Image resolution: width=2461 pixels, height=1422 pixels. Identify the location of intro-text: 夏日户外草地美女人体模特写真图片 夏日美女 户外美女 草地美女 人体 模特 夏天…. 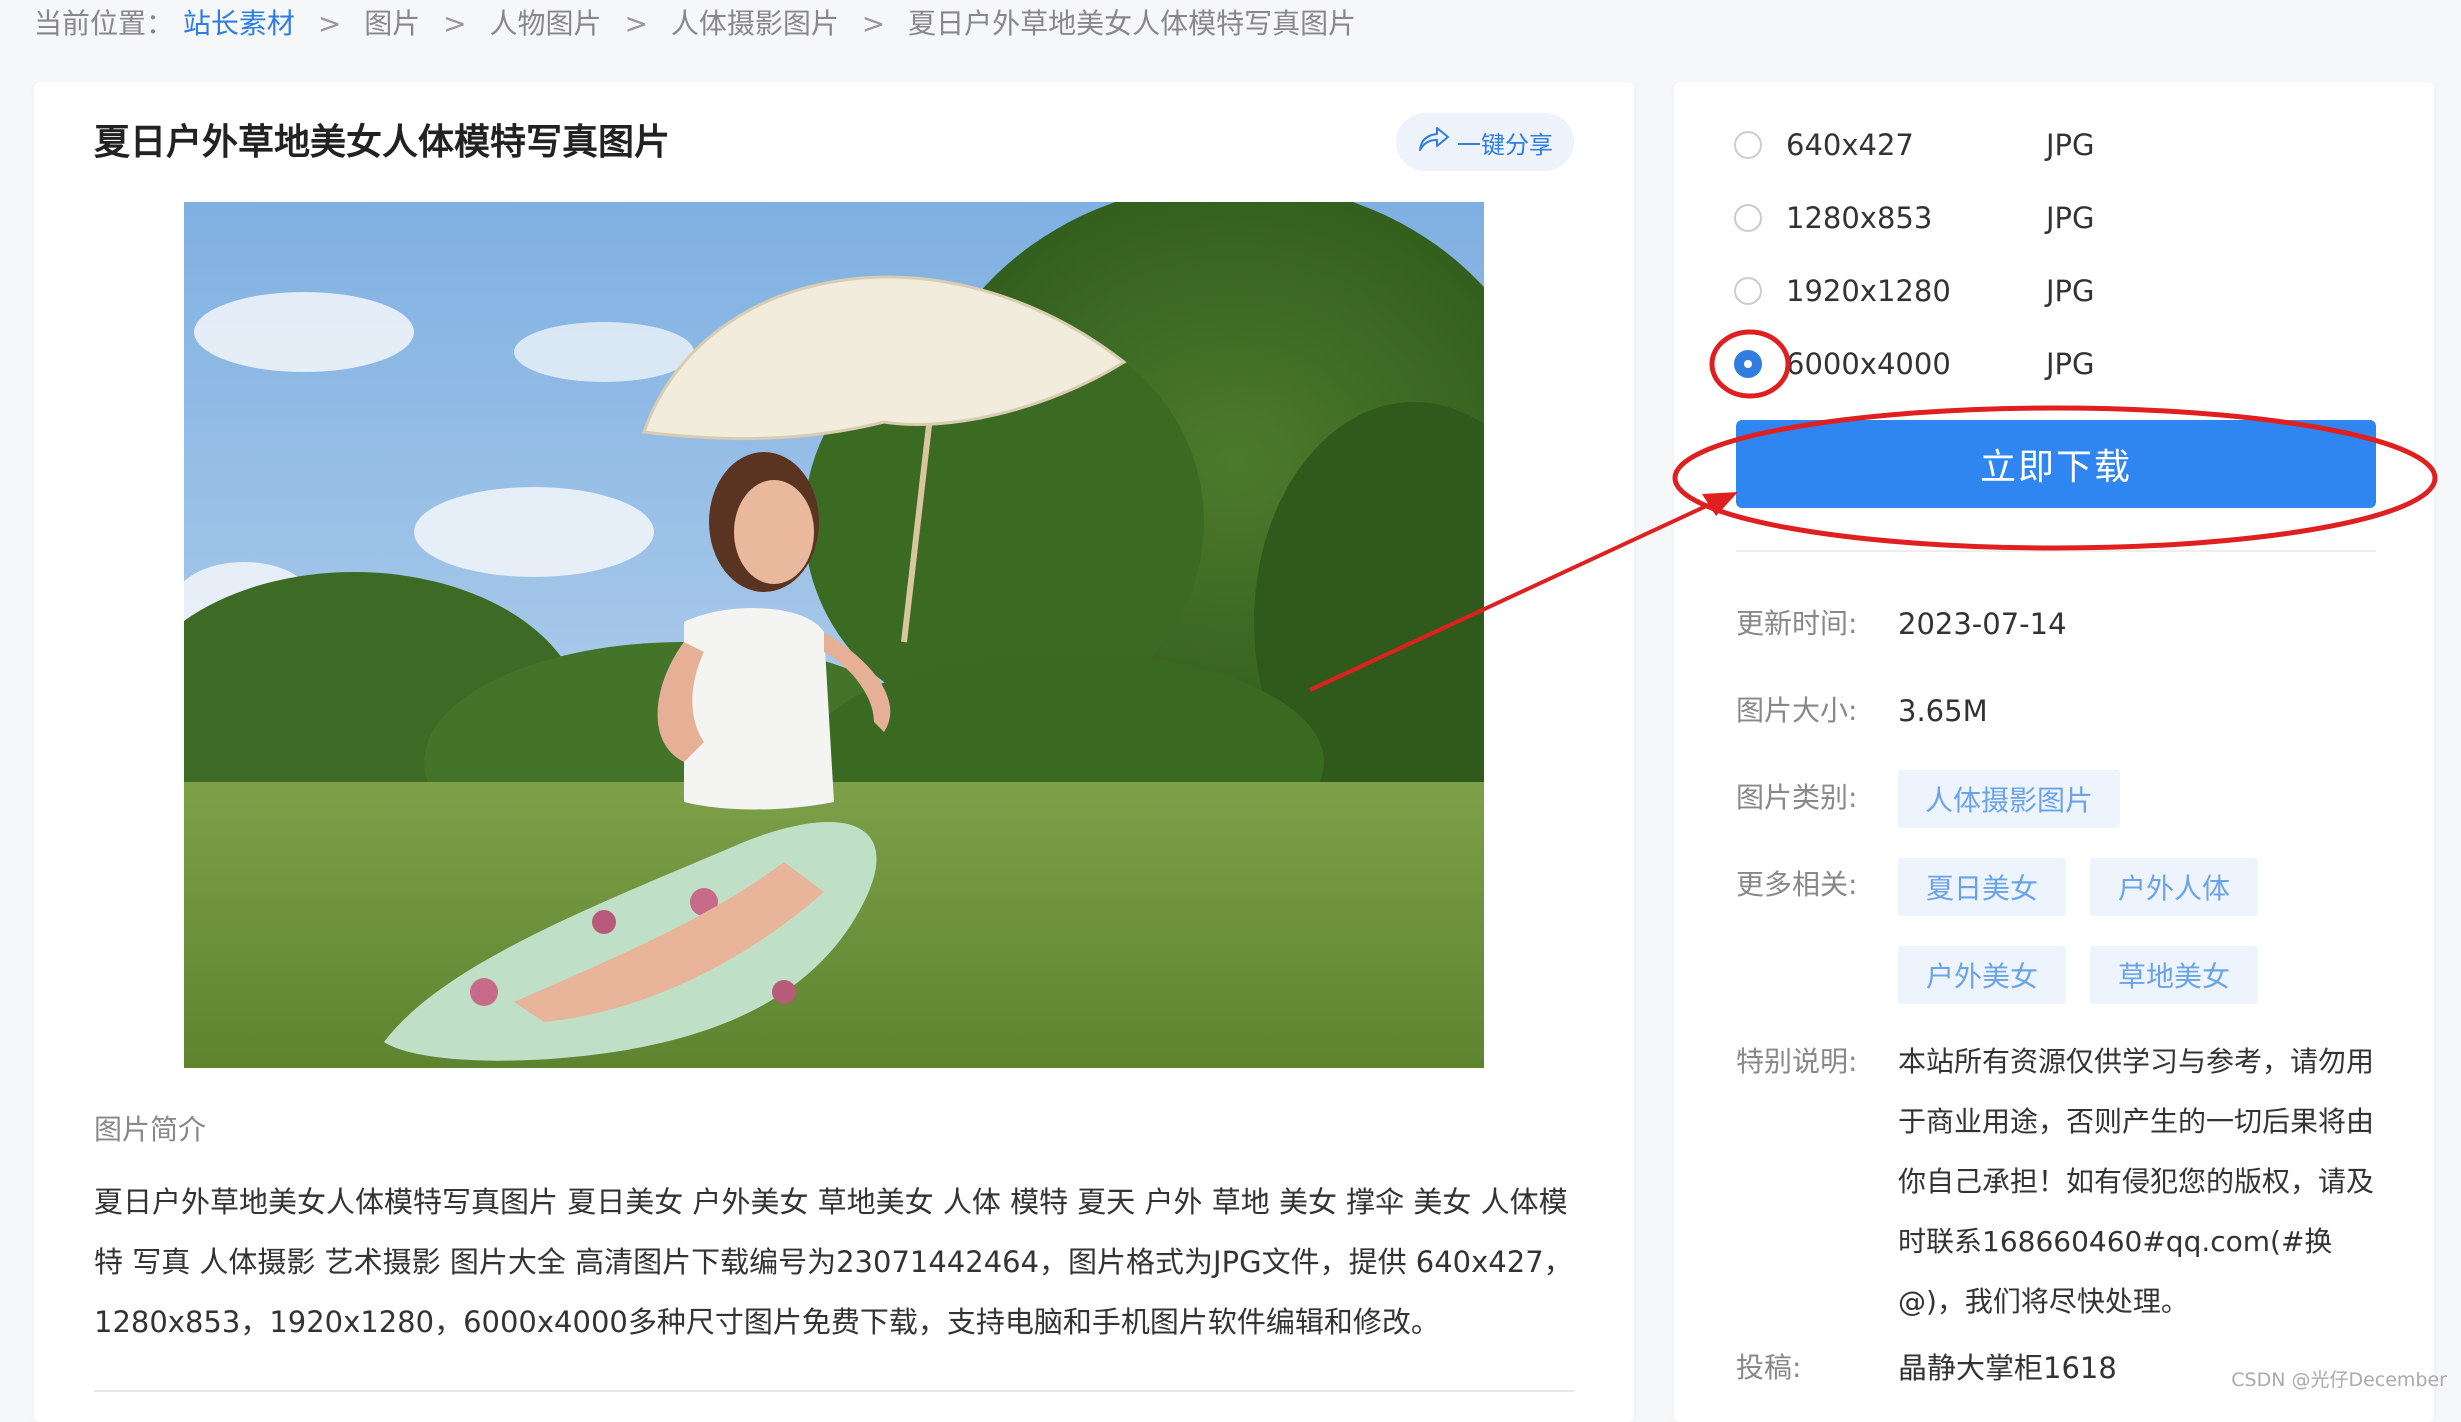
(833, 1262).